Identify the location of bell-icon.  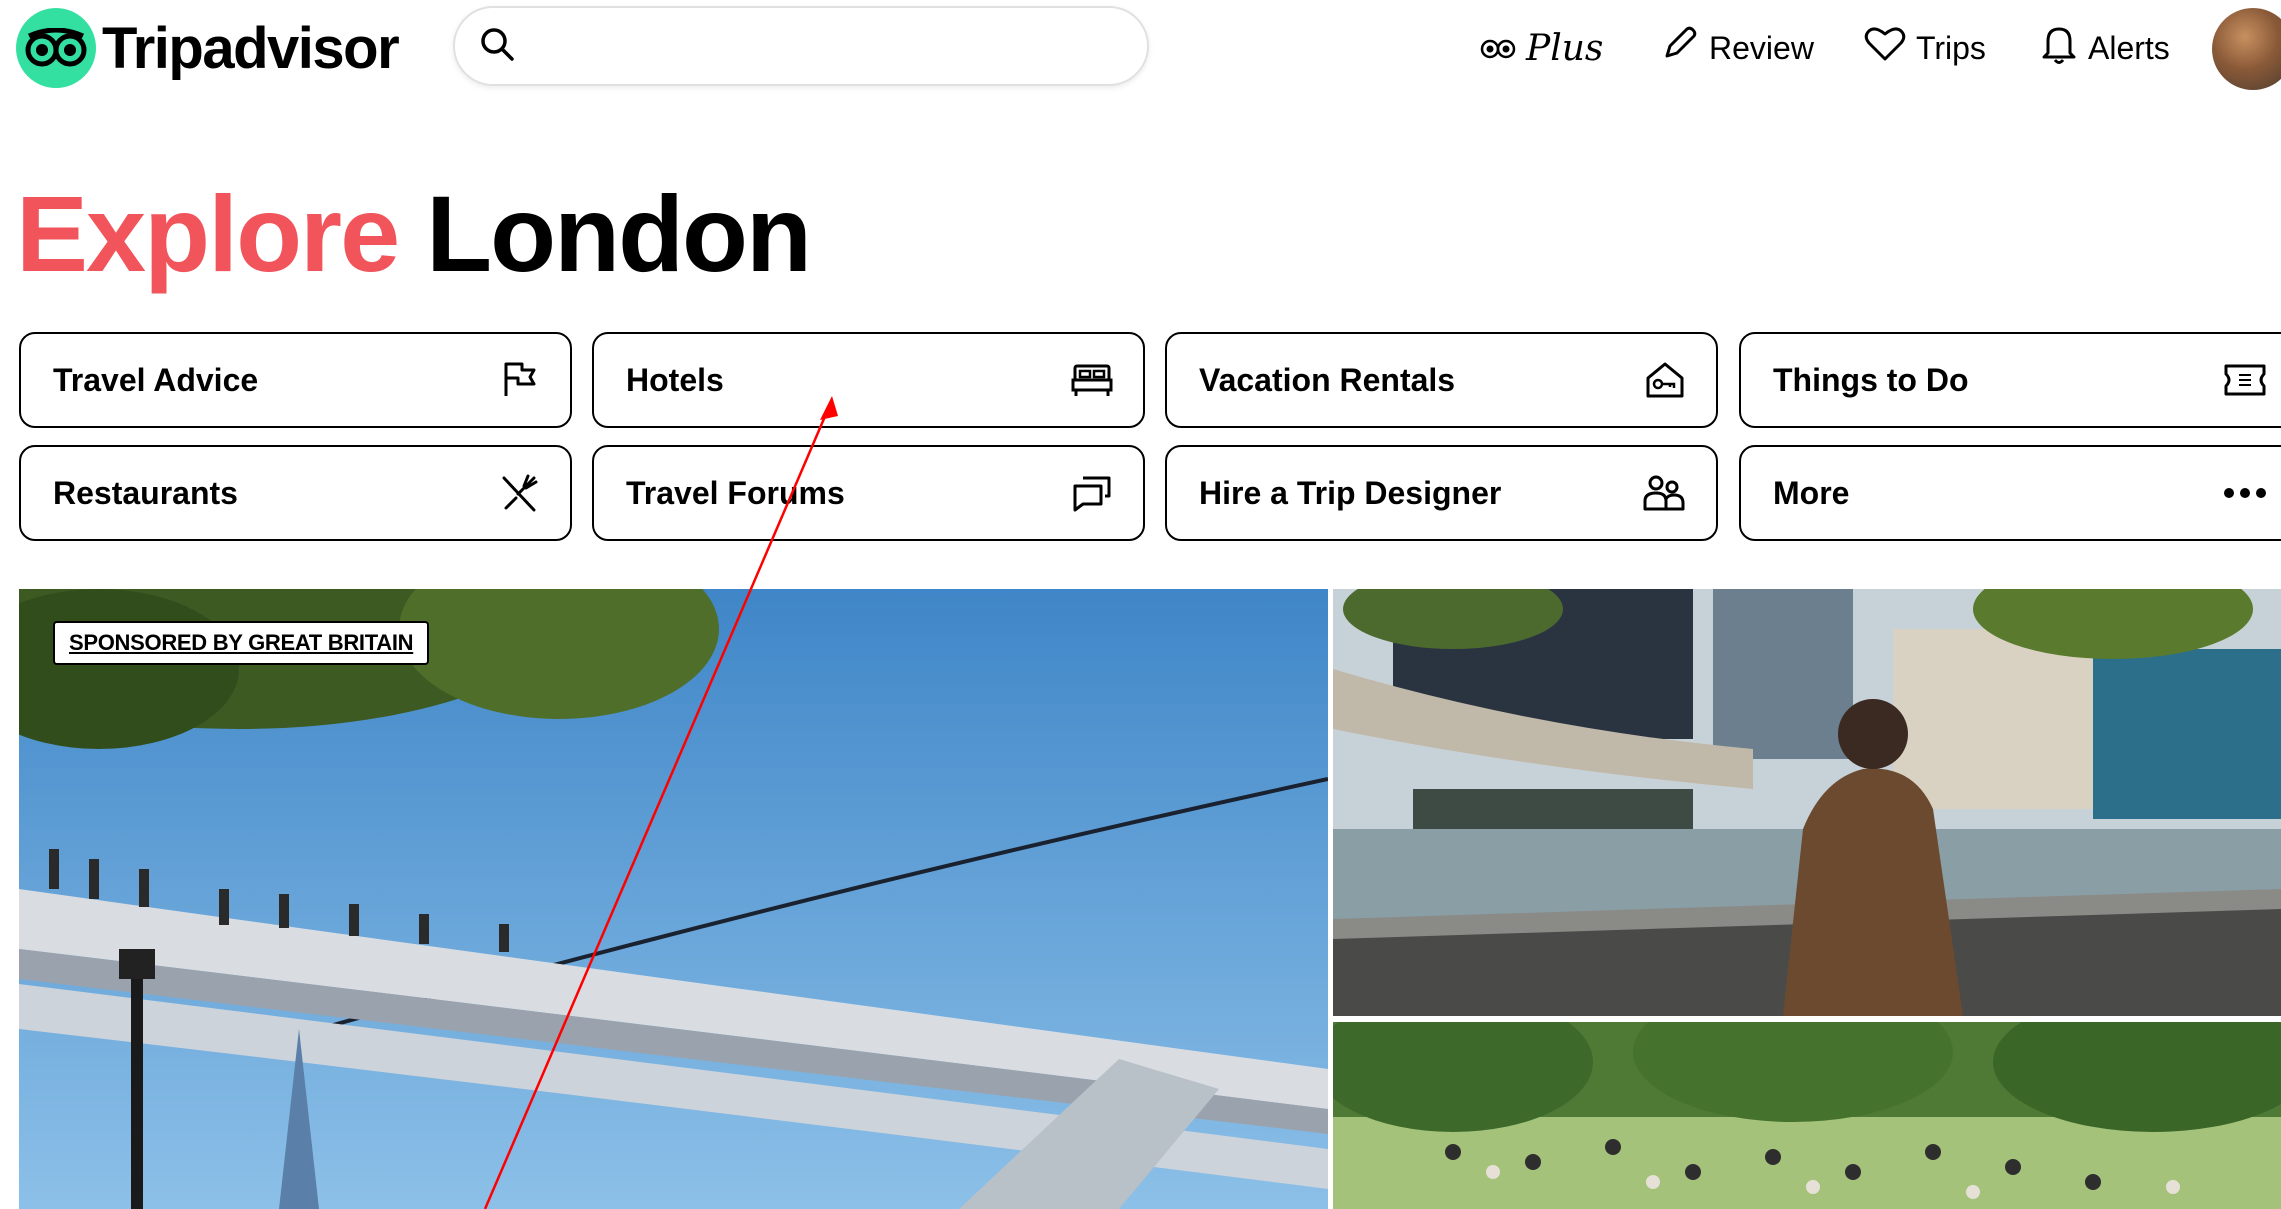
(2059, 48).